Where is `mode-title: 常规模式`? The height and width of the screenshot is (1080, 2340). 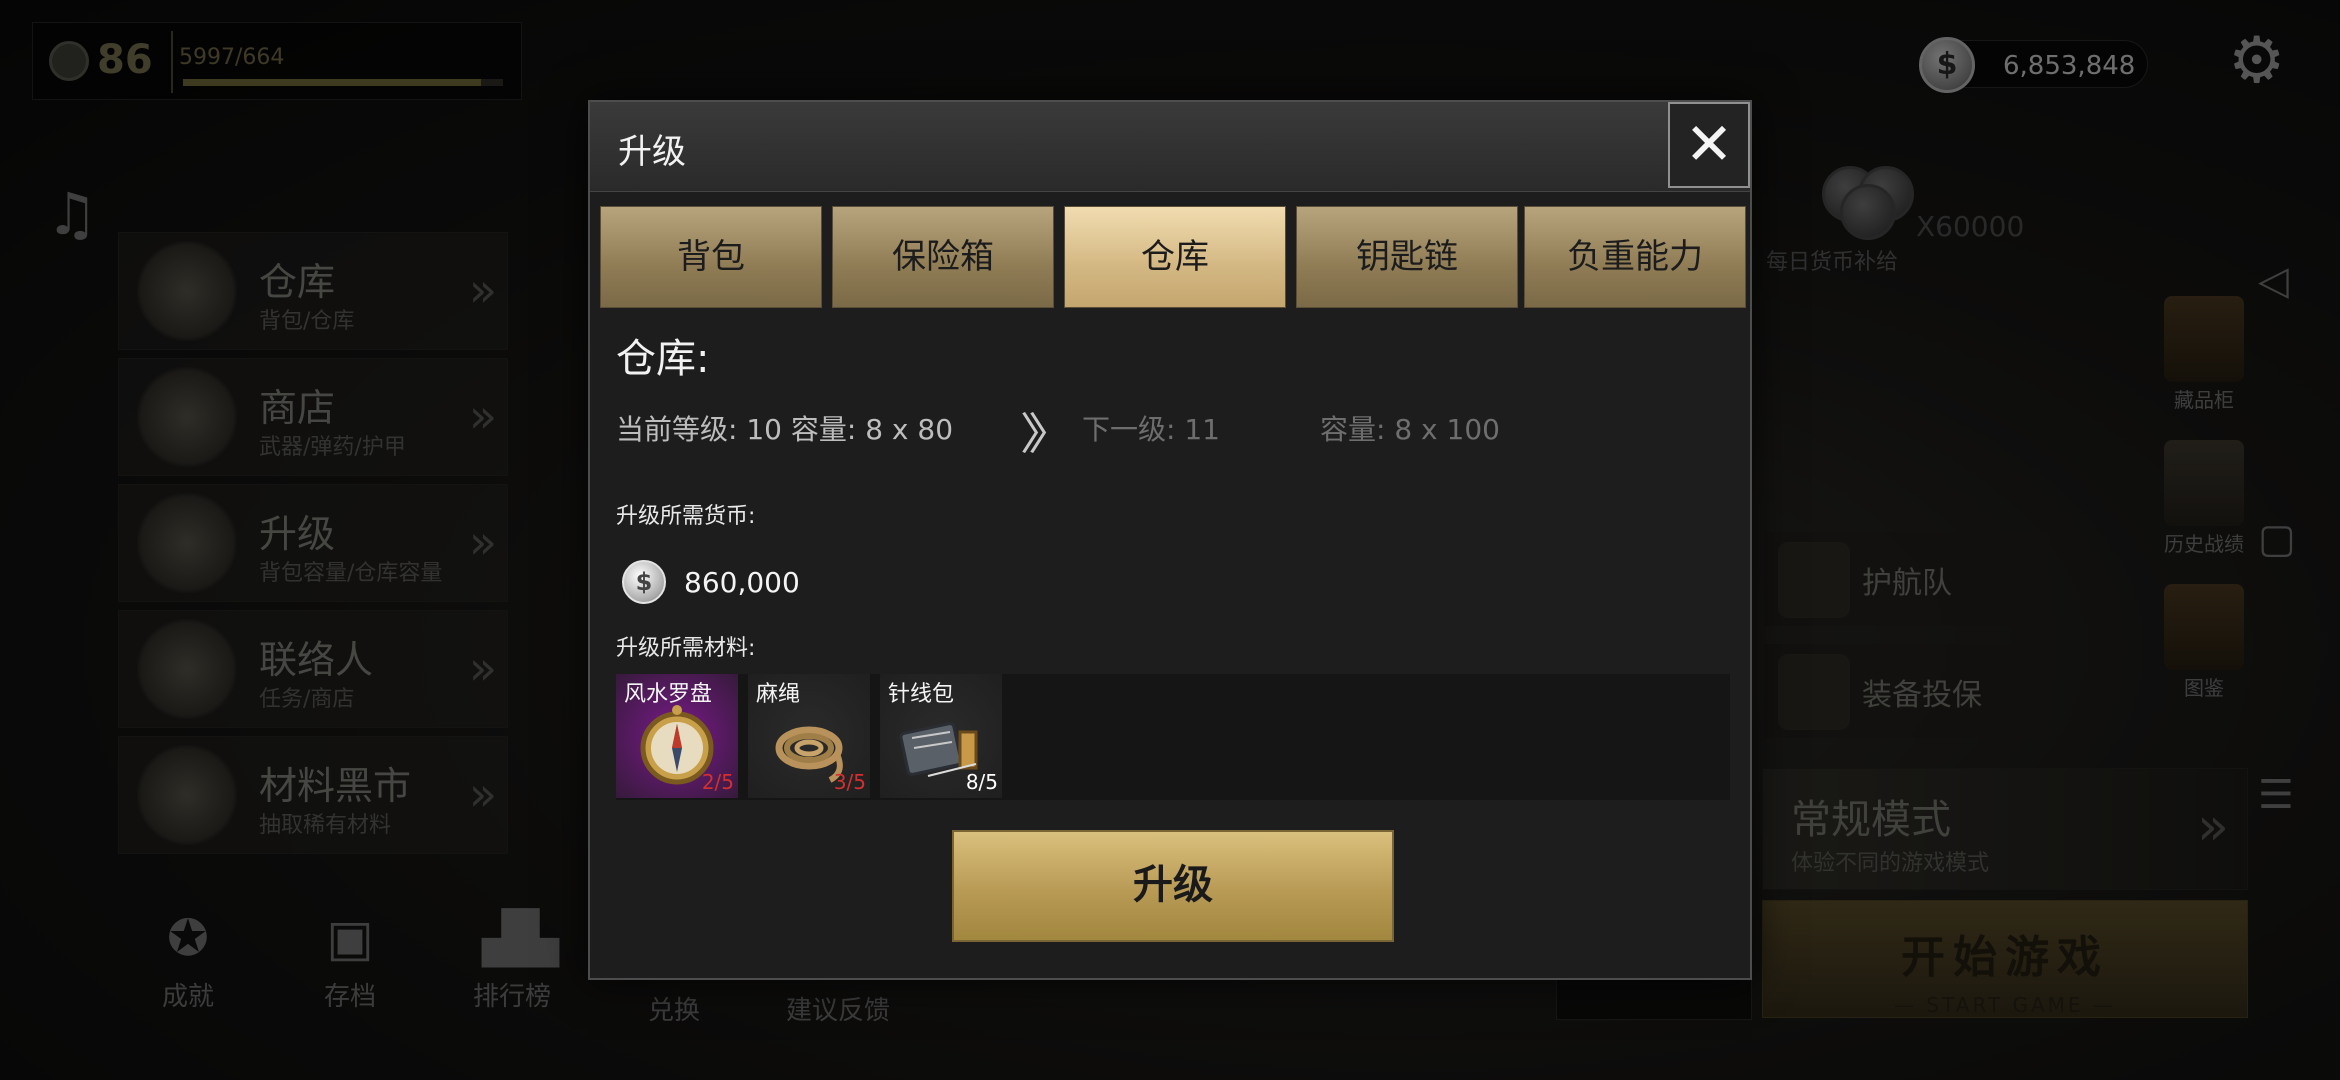 mode-title: 常规模式 is located at coordinates (1871, 820).